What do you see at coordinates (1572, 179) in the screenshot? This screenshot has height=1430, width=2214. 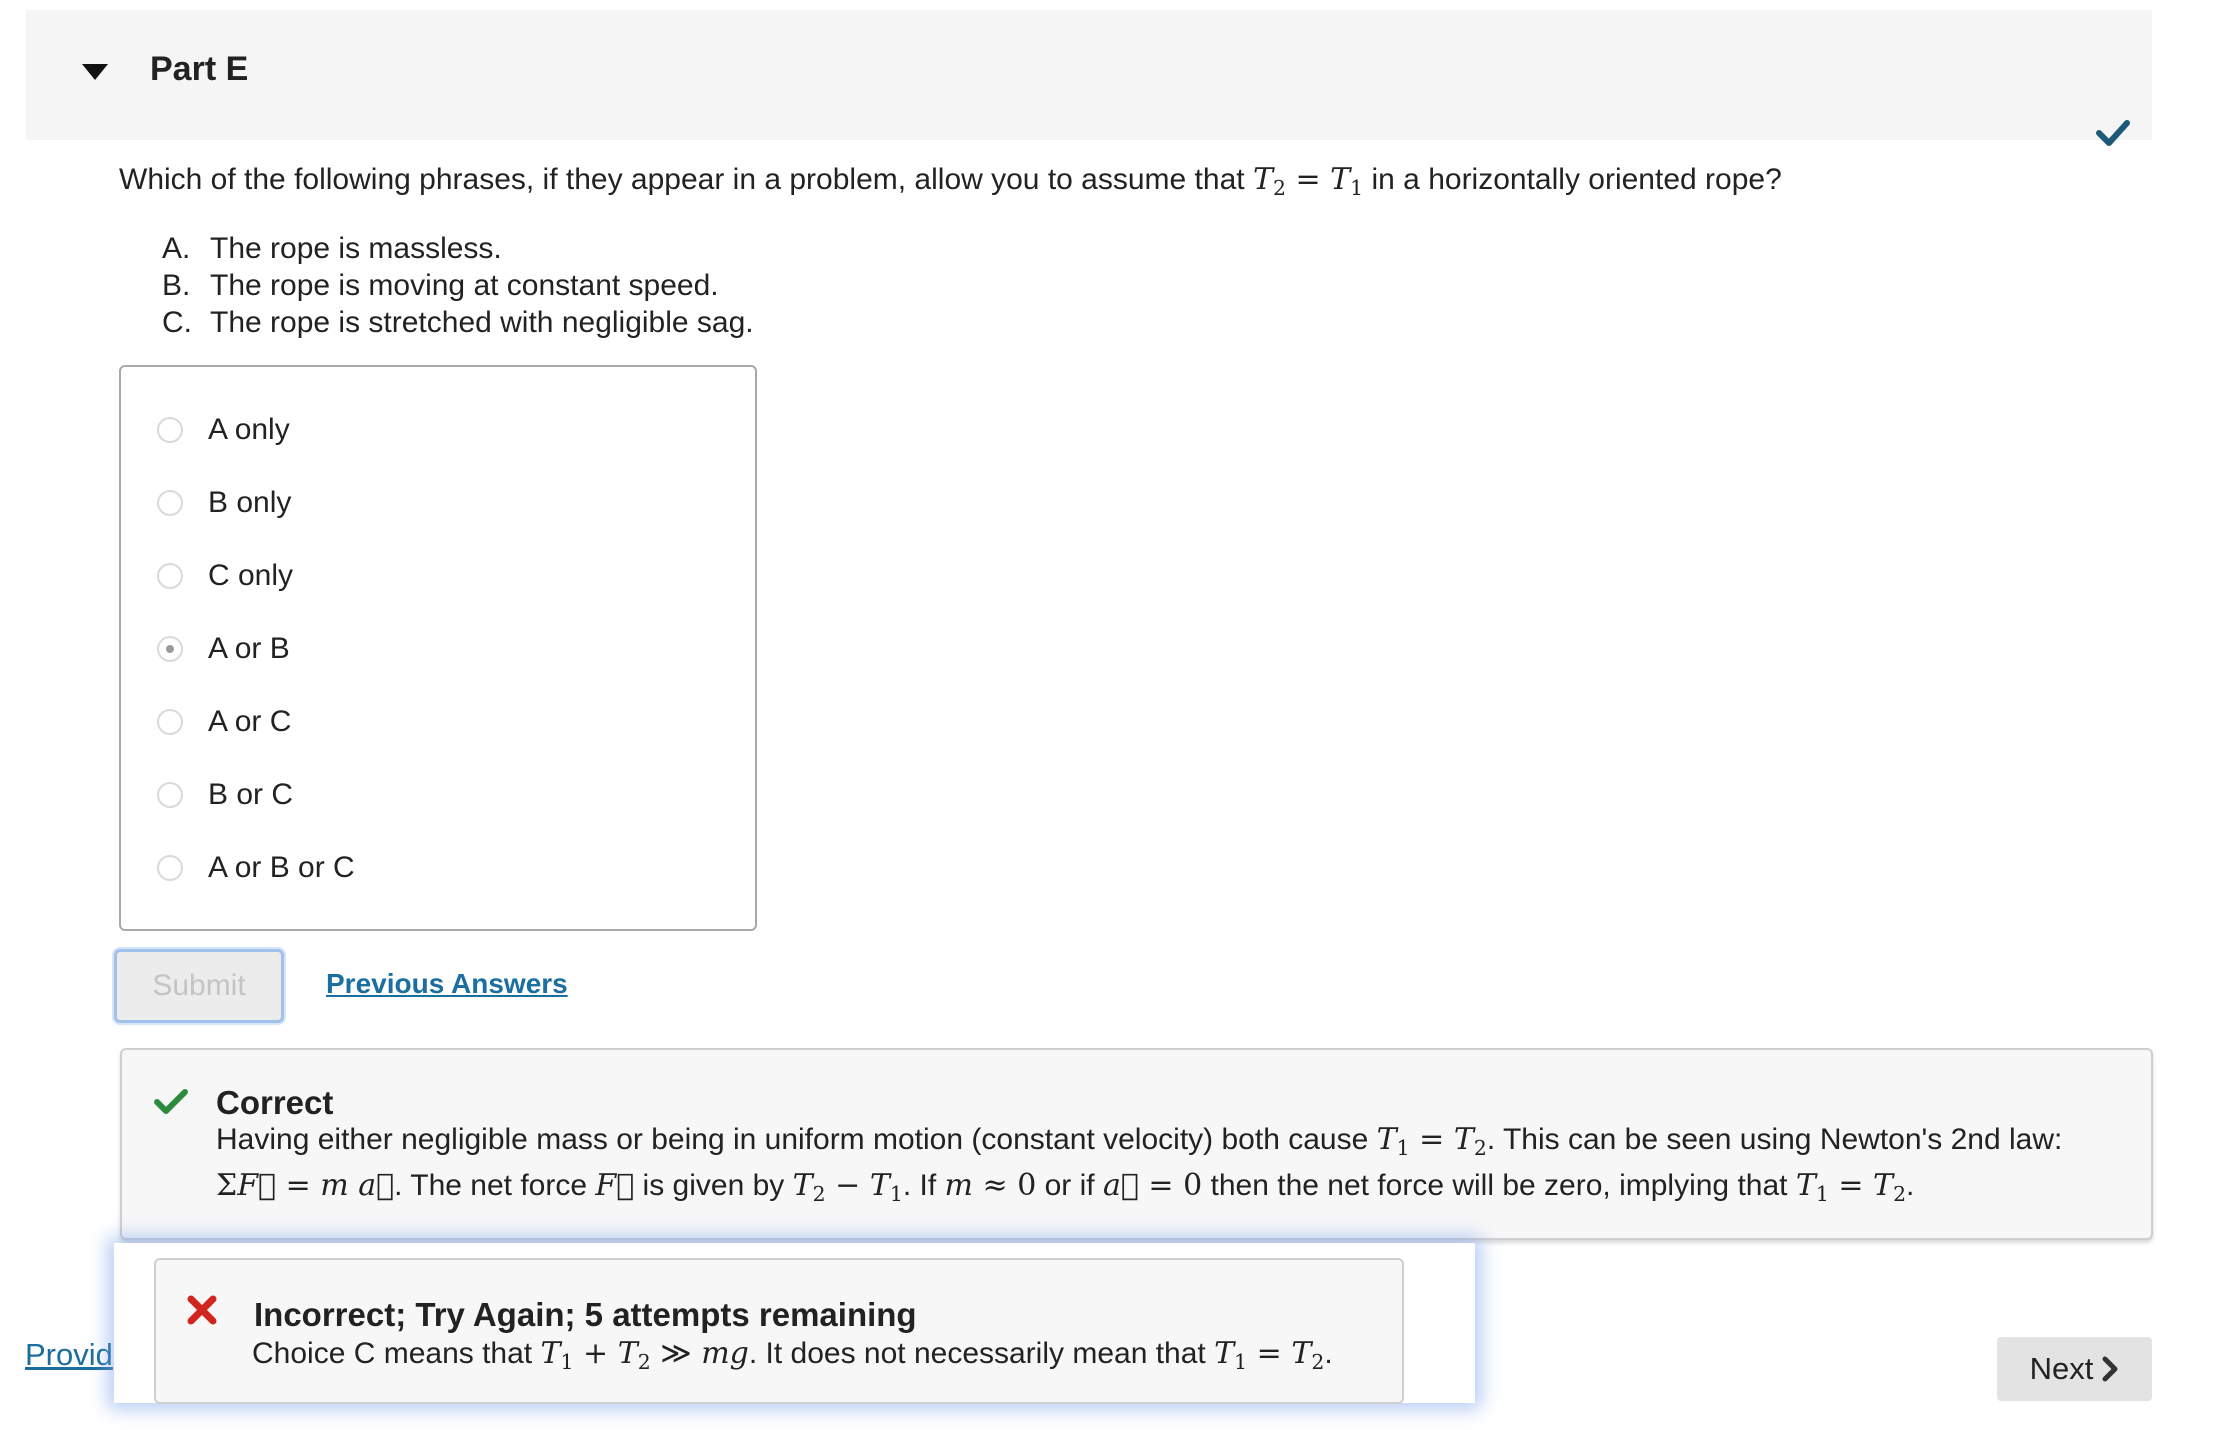 I see `question-suffix: in a horizontally oriented rope?` at bounding box center [1572, 179].